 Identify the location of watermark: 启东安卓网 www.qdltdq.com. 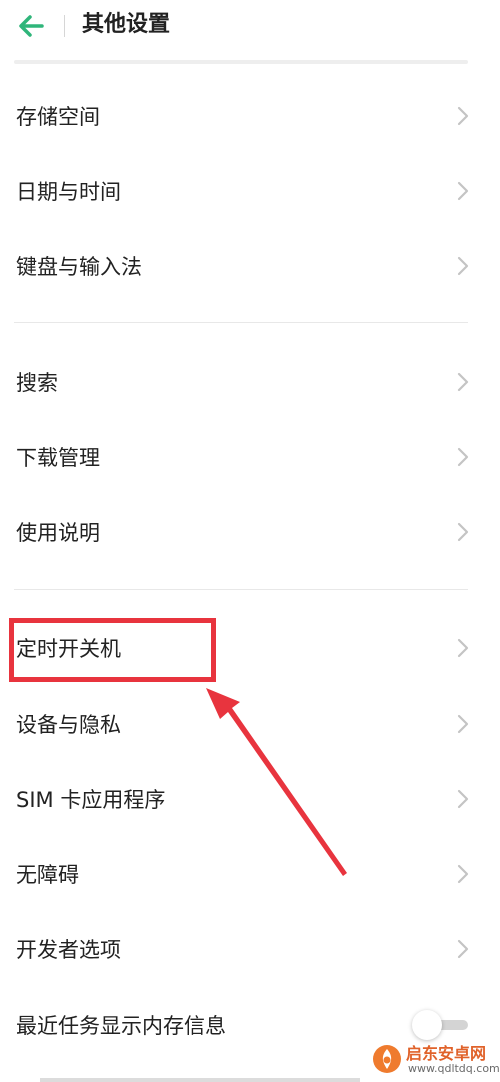
(434, 1060).